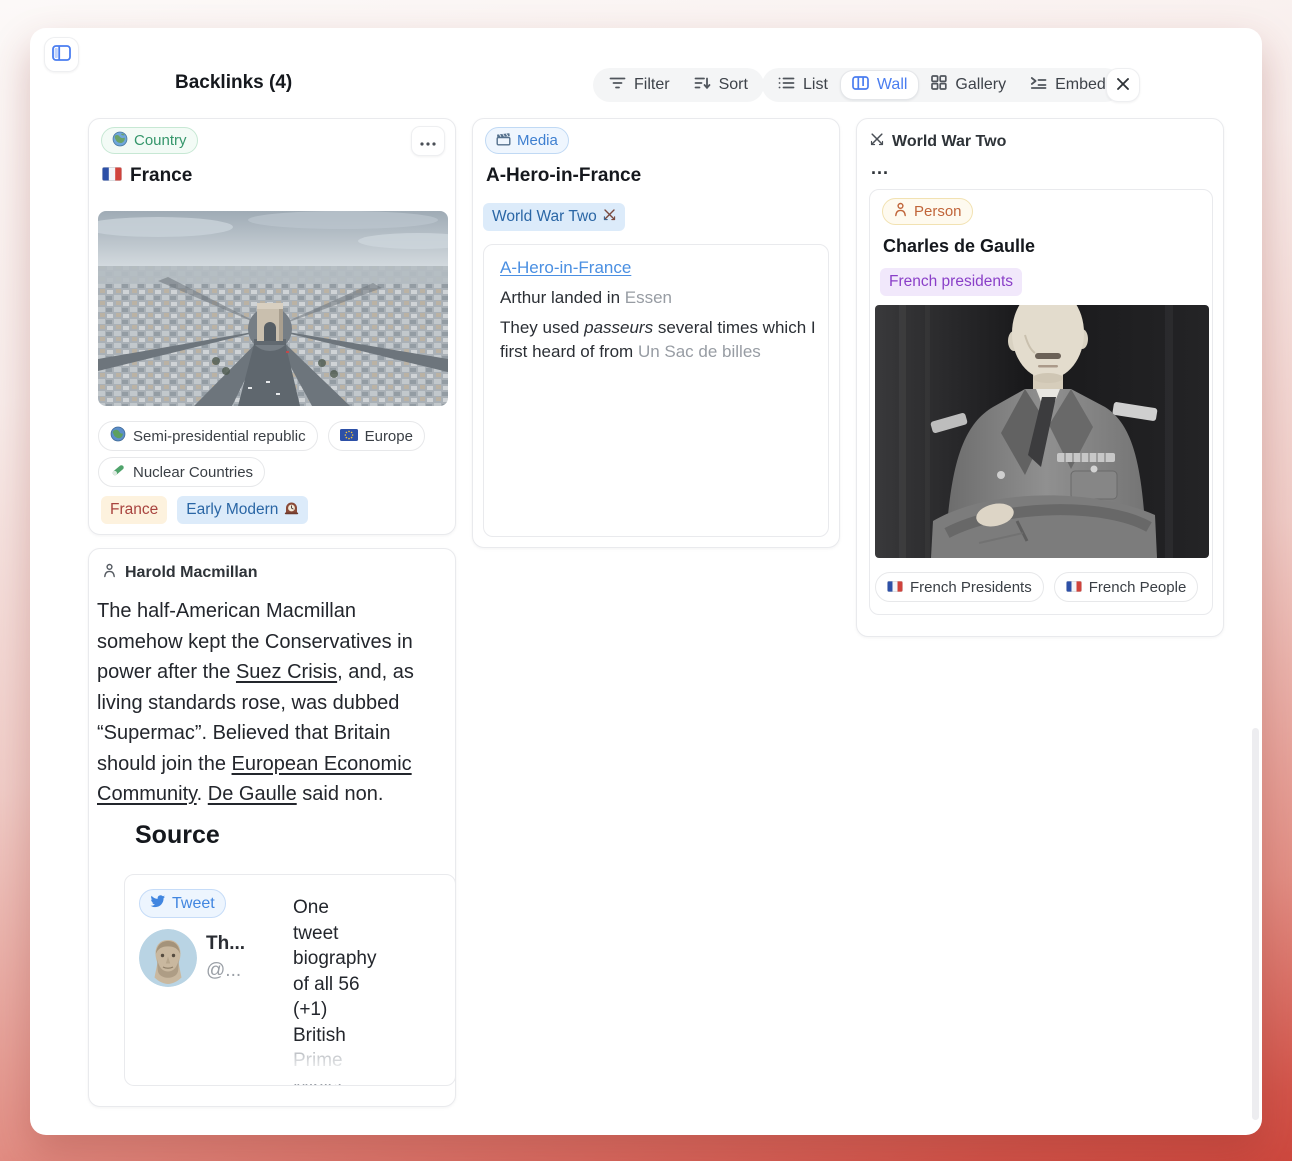 The width and height of the screenshot is (1292, 1161). I want to click on view-embed-label: Embed, so click(1080, 84).